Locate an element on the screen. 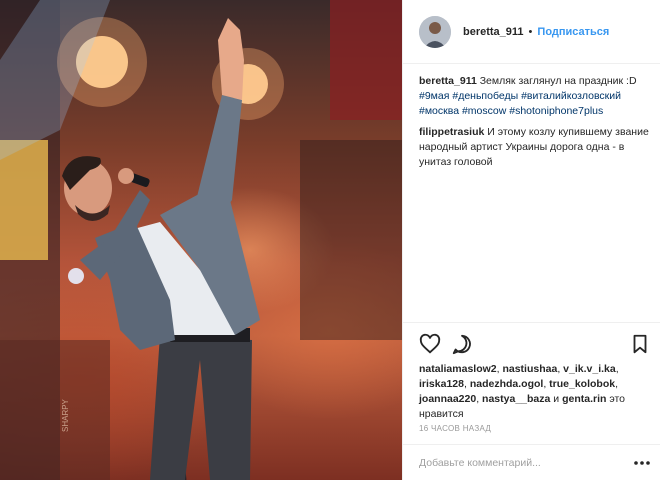 The width and height of the screenshot is (660, 480). hashtag-link: #shotoniphone7plus is located at coordinates (556, 111).